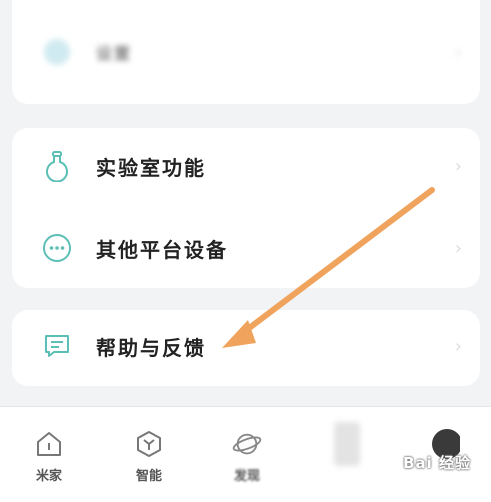  What do you see at coordinates (48, 476) in the screenshot?
I see `tab-label: 米家` at bounding box center [48, 476].